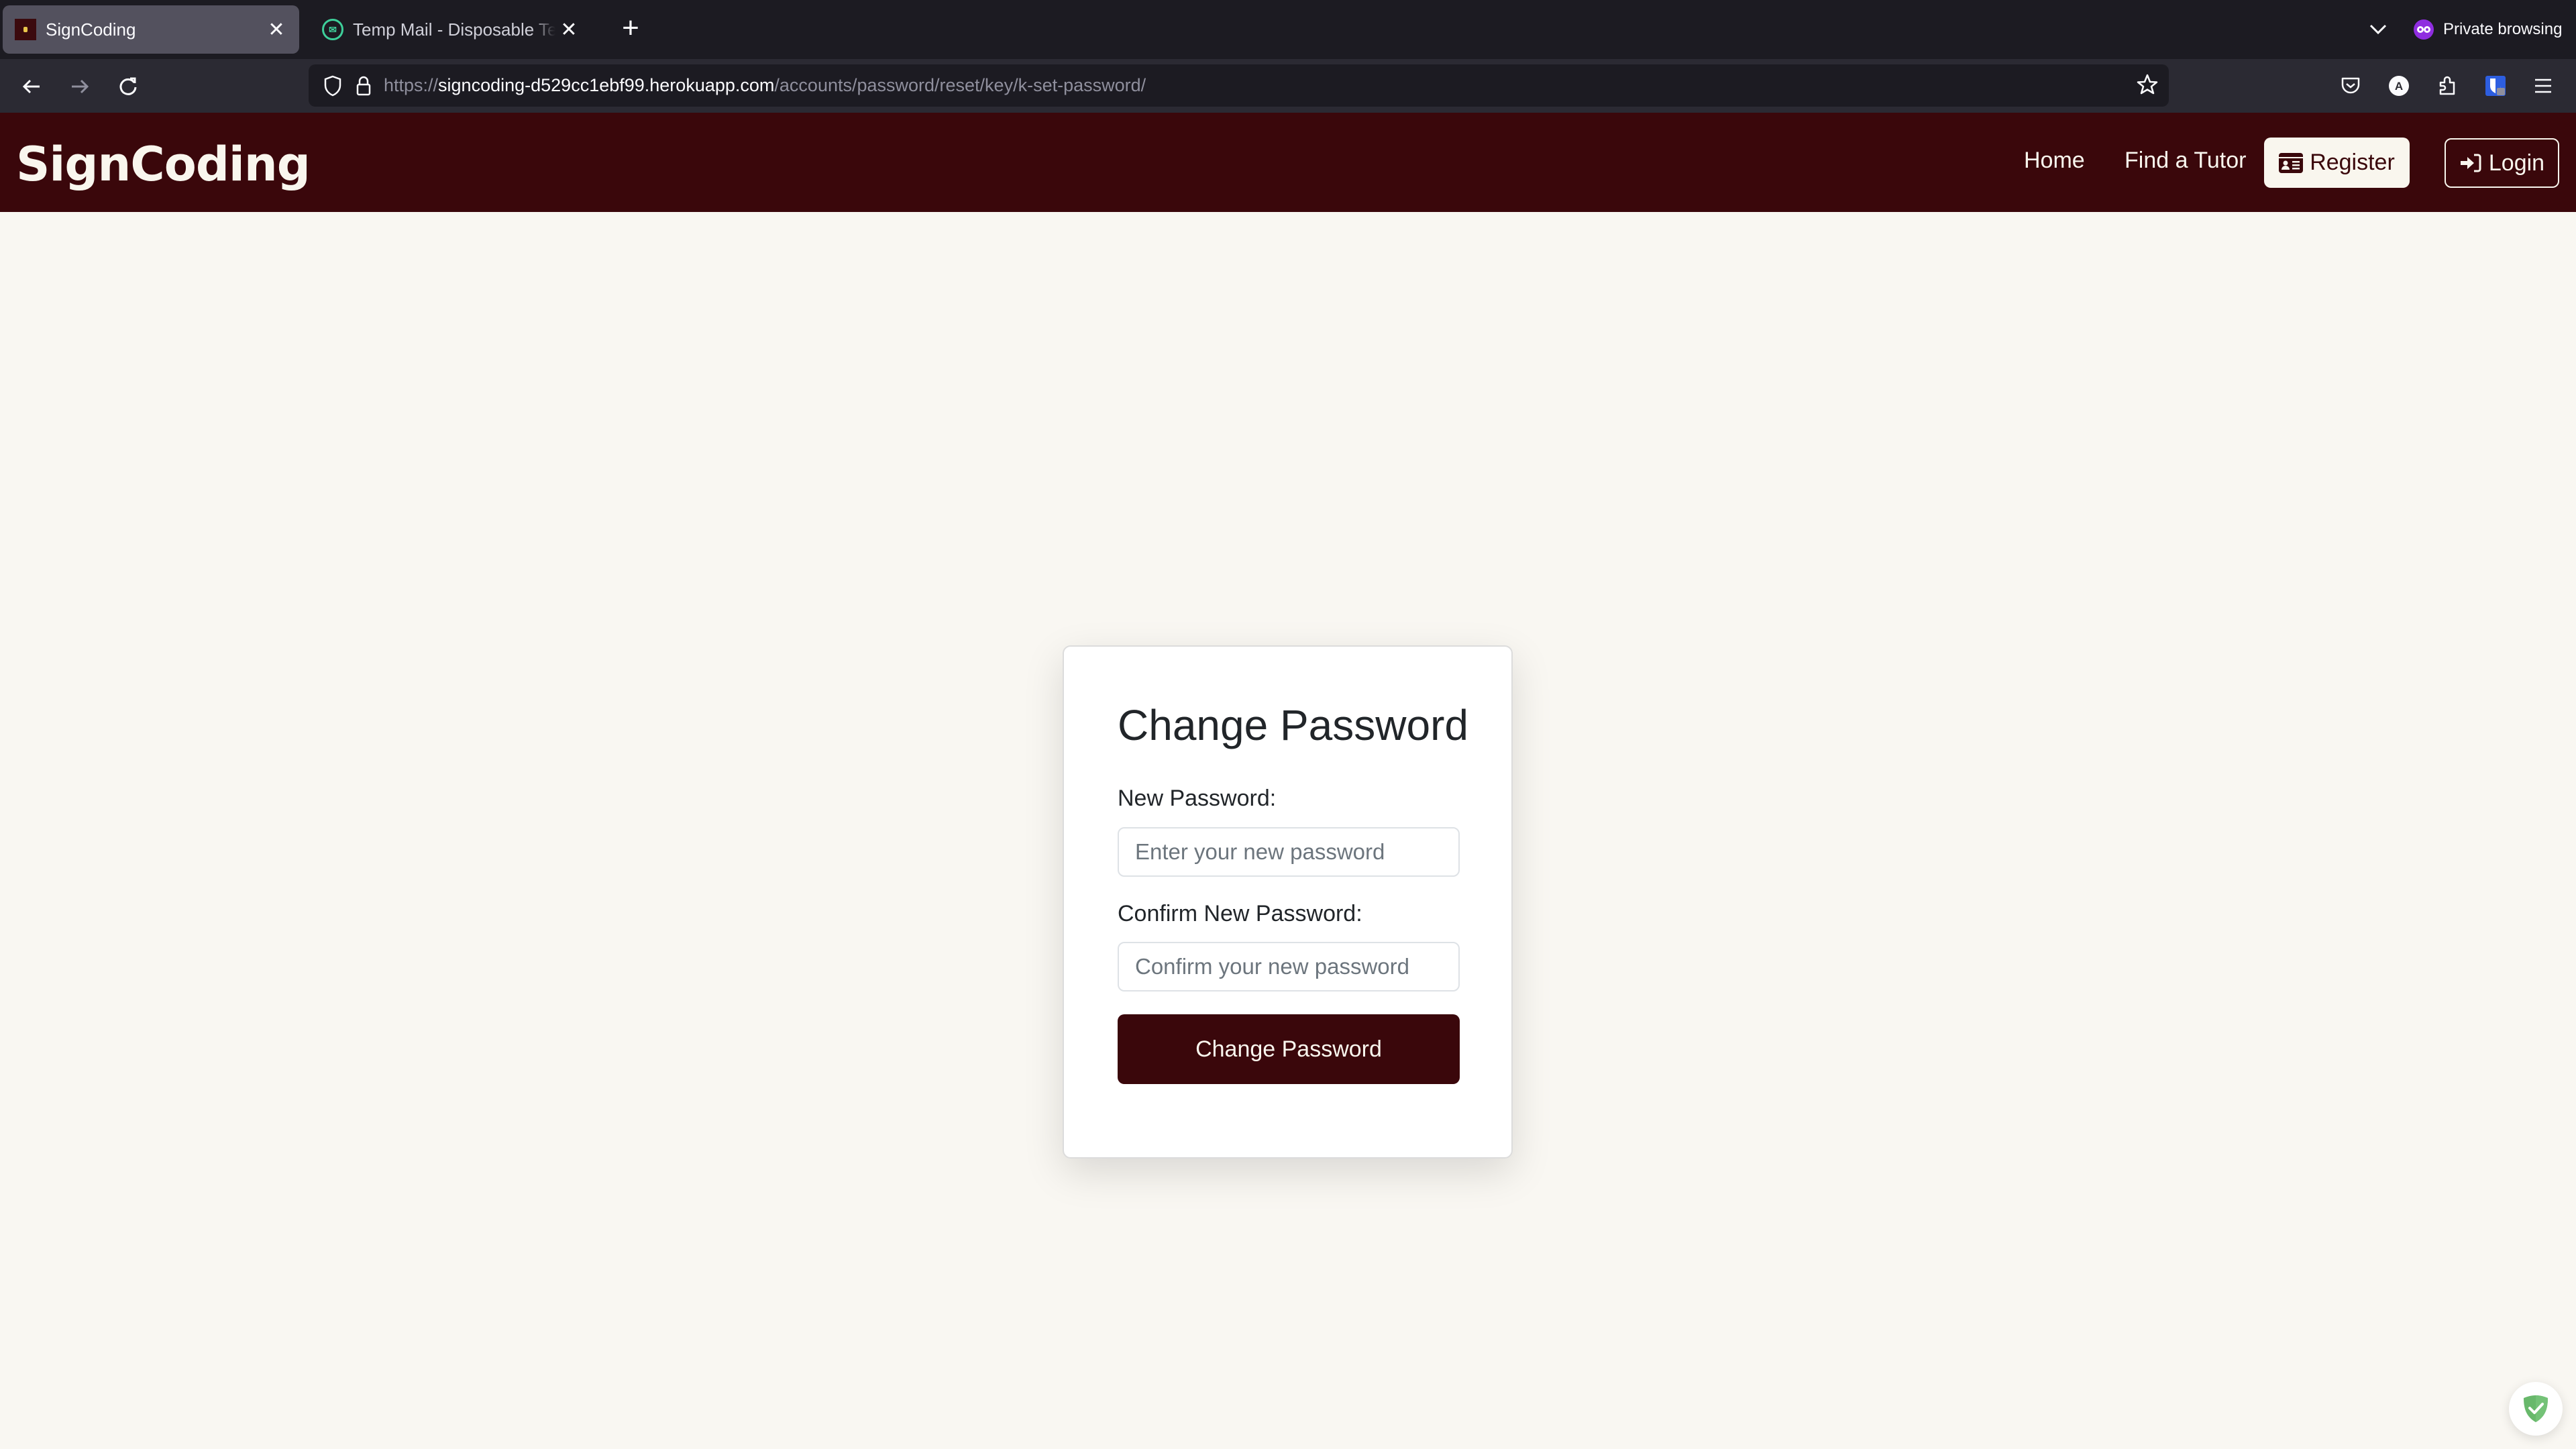 The height and width of the screenshot is (1449, 2576). What do you see at coordinates (332, 29) in the screenshot?
I see `temp-mail-favicon-icon: ✉` at bounding box center [332, 29].